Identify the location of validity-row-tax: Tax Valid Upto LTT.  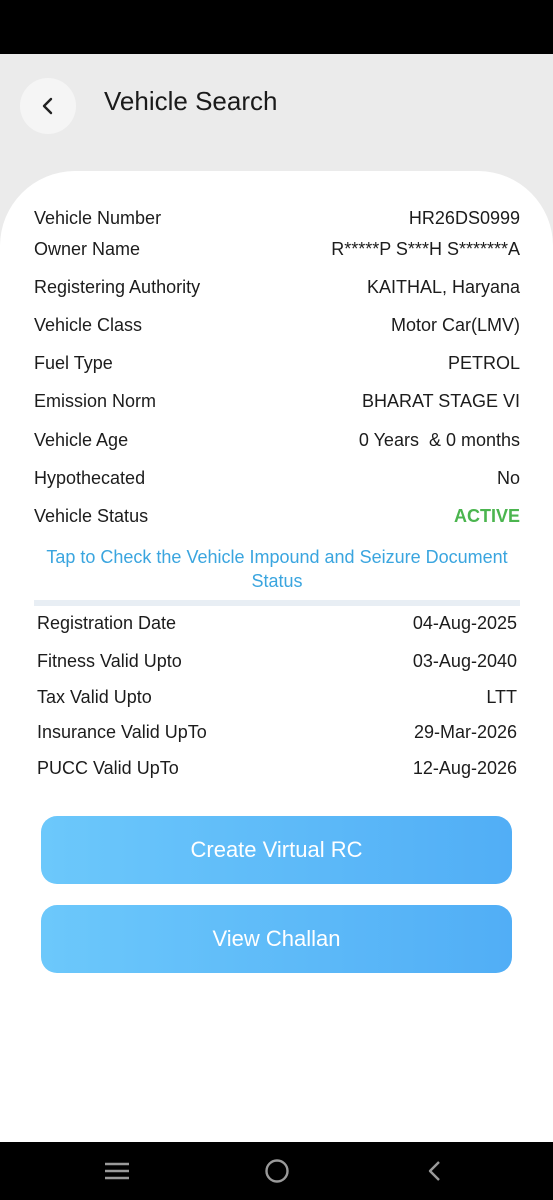
(277, 697).